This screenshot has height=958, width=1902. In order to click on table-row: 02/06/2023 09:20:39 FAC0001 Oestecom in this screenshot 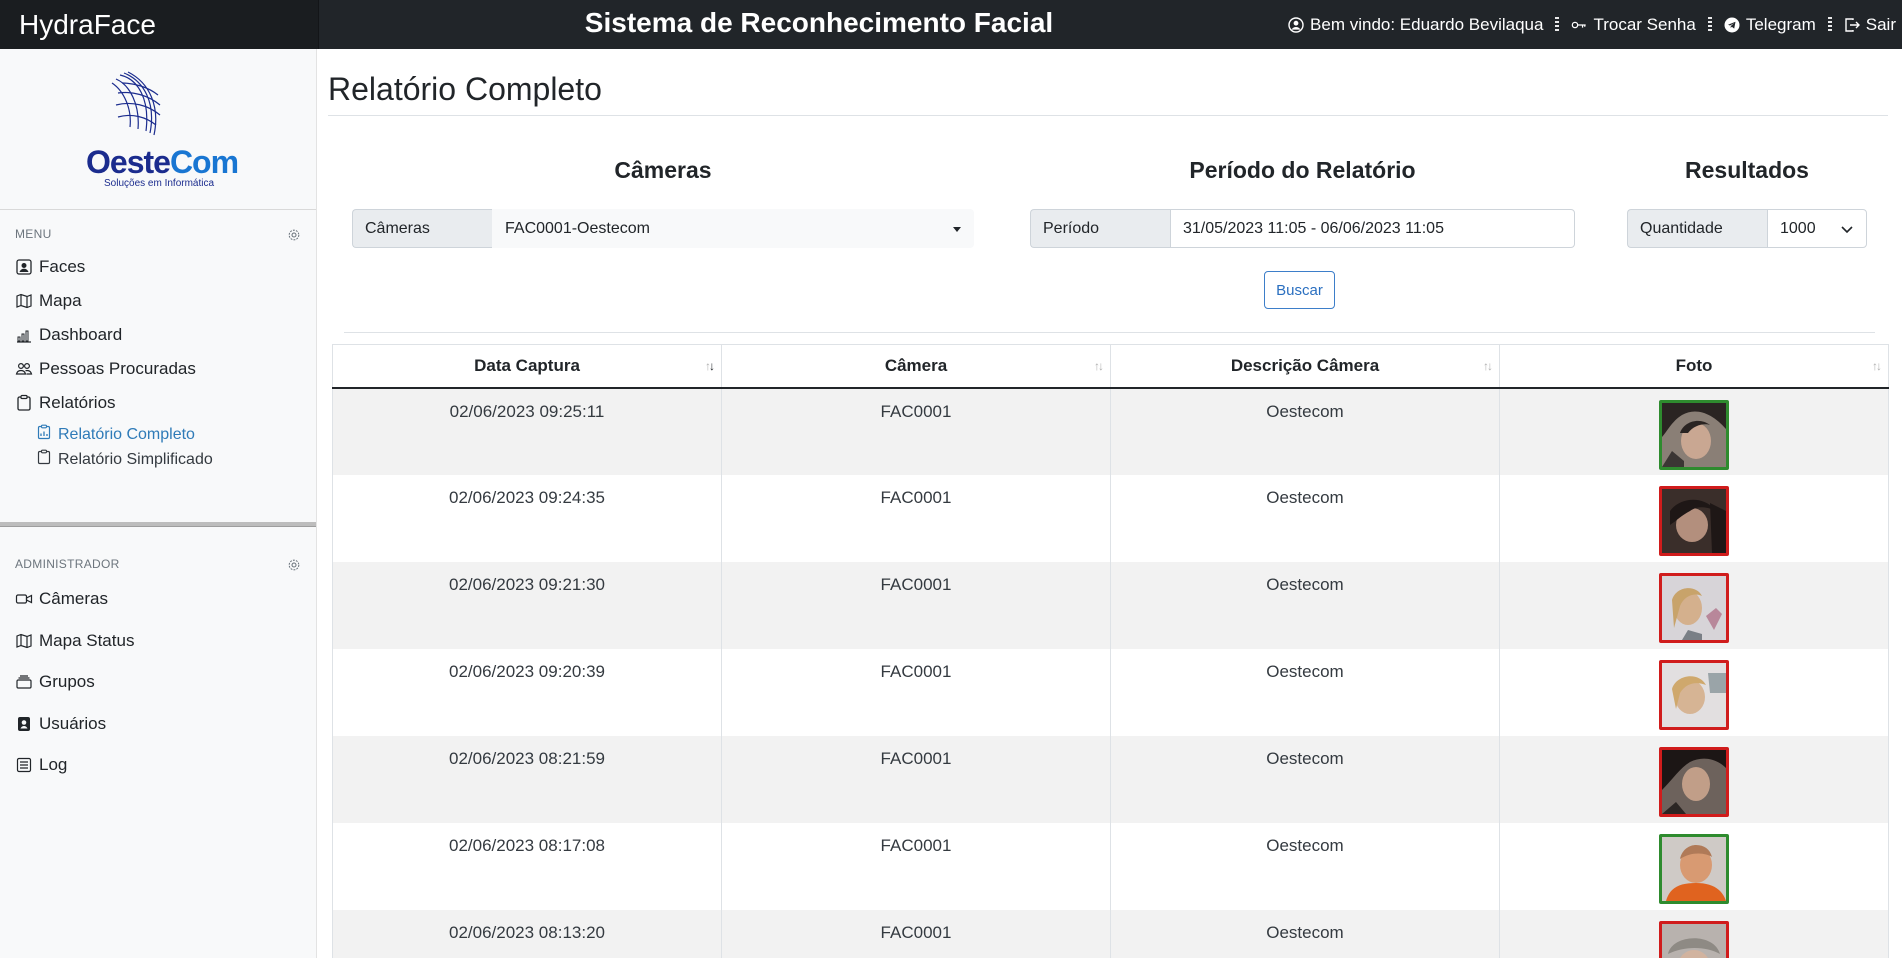, I will do `click(1110, 692)`.